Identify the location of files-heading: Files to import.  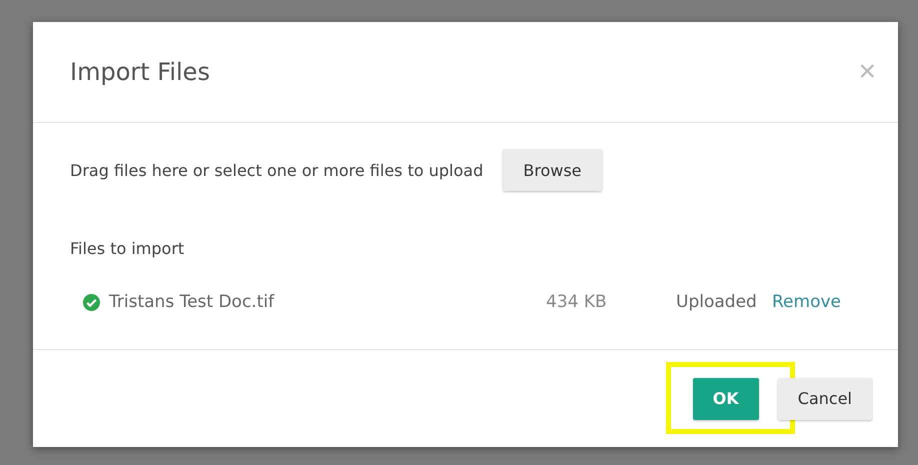
(128, 248).